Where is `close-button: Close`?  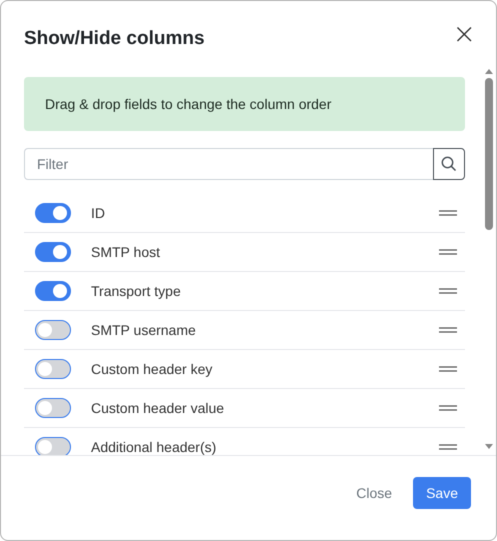 close-button: Close is located at coordinates (374, 493).